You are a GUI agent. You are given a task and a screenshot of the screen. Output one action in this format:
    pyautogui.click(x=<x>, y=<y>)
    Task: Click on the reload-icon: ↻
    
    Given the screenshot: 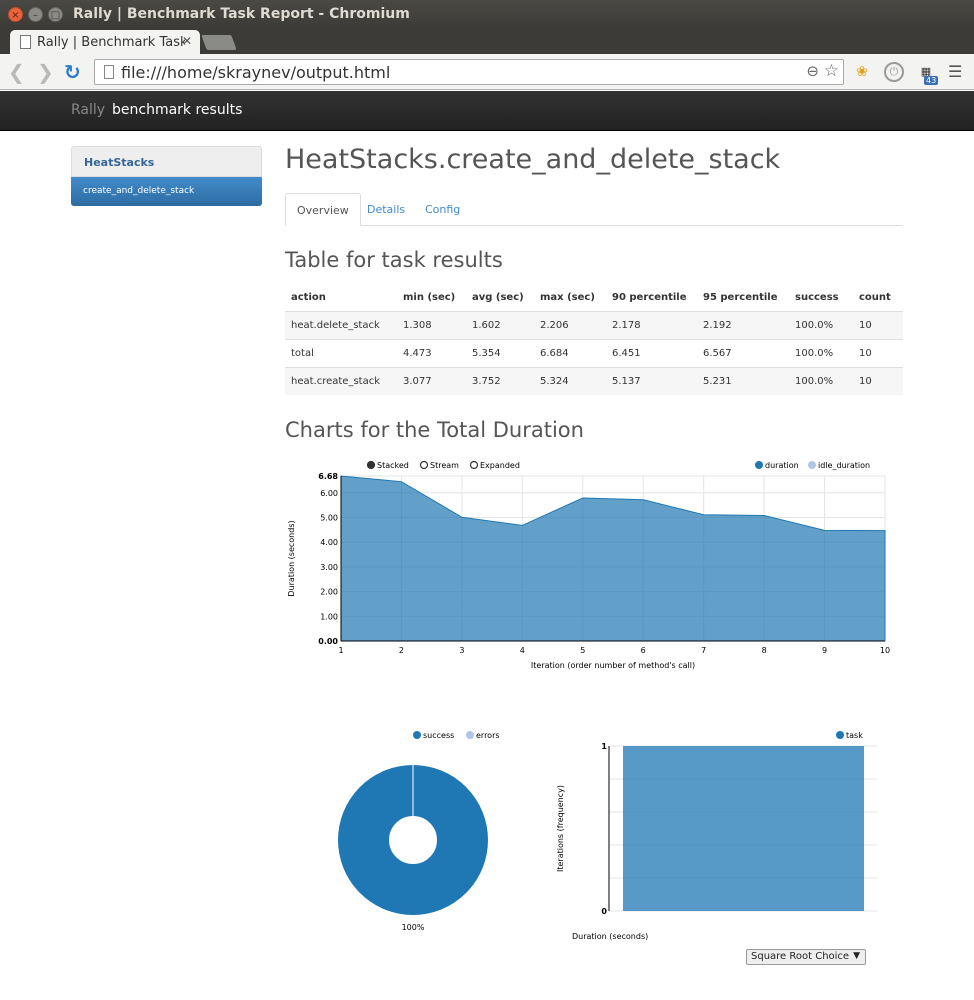 What is the action you would take?
    pyautogui.click(x=72, y=72)
    